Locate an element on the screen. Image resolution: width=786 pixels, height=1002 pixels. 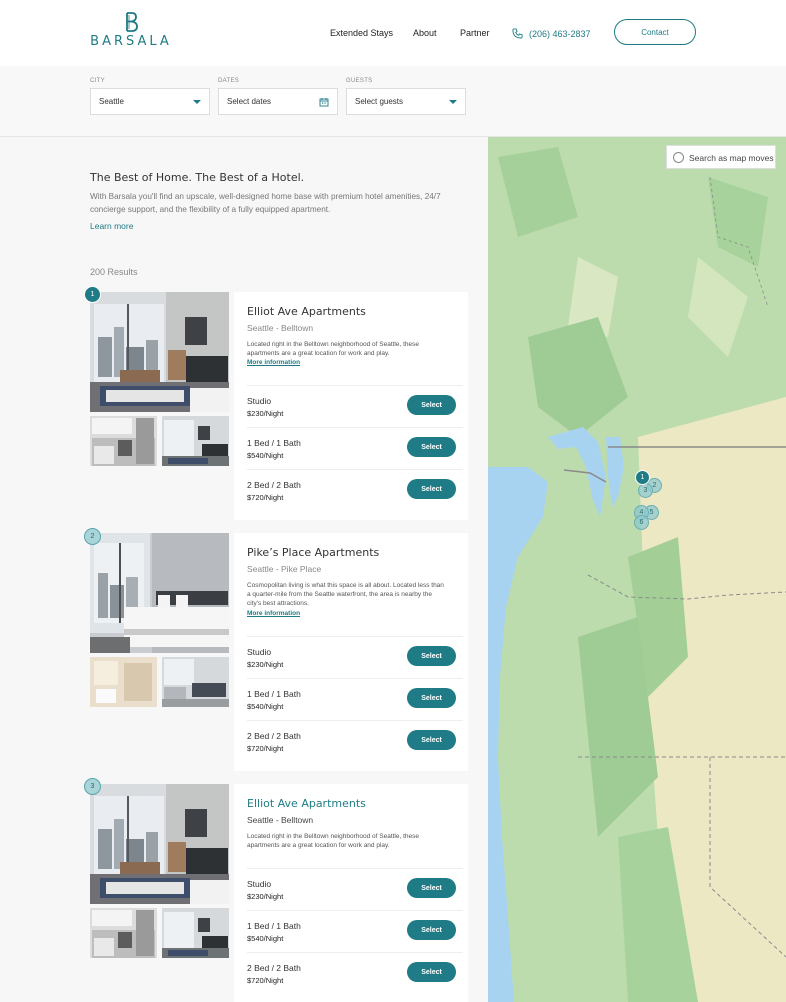
listing-subtitle: Seattle - Pike Place is located at coordinates (284, 569).